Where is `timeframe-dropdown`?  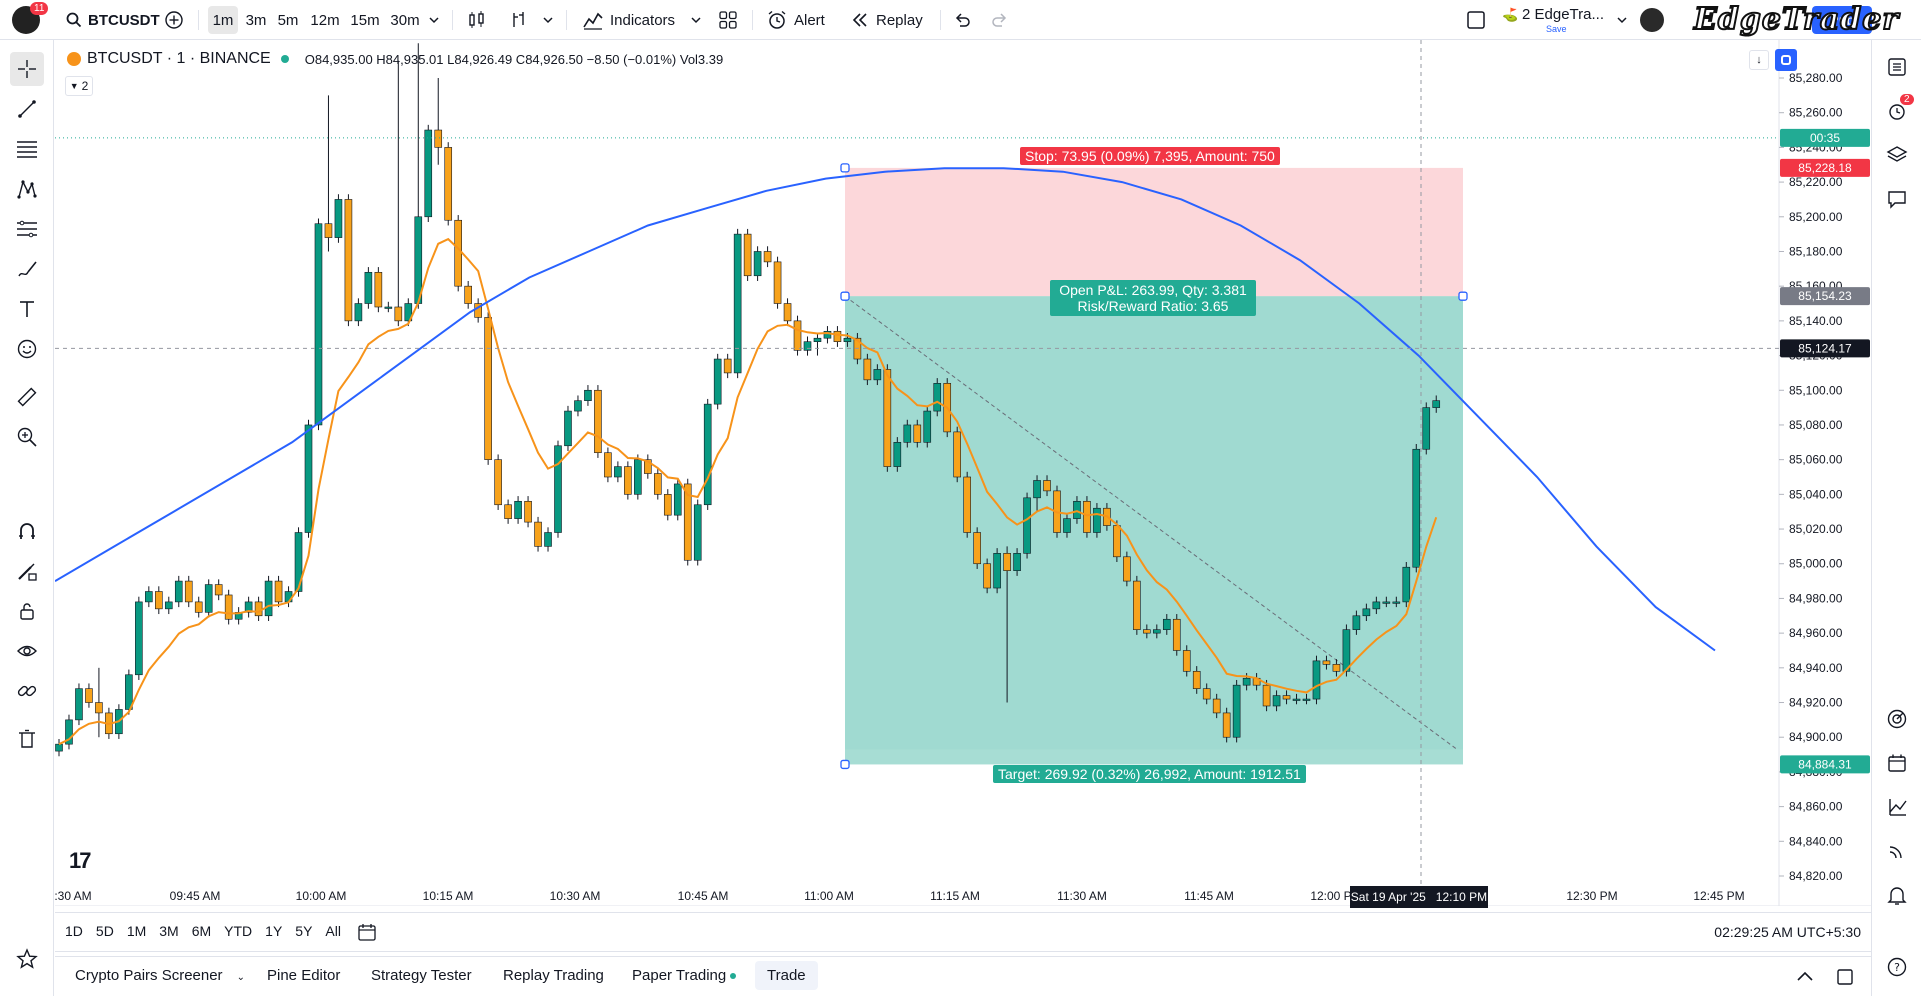
timeframe-dropdown is located at coordinates (434, 20).